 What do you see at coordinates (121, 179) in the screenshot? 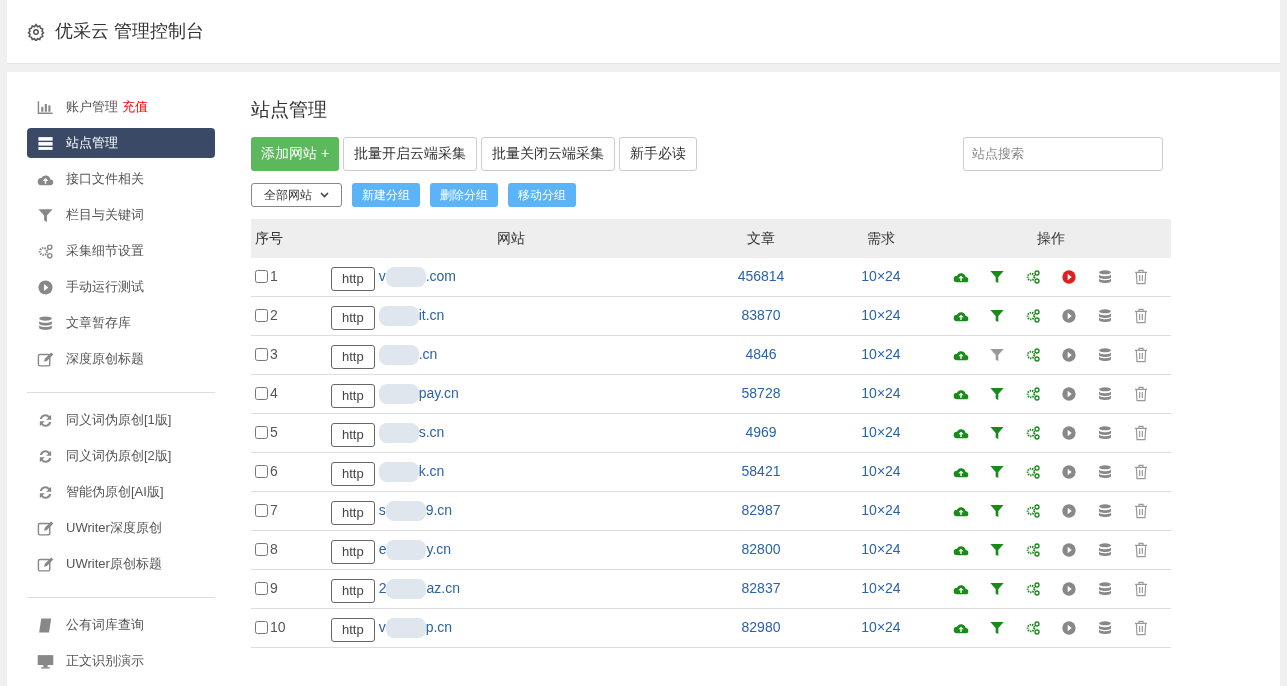
I see `sidebar-item: 接口文件相关` at bounding box center [121, 179].